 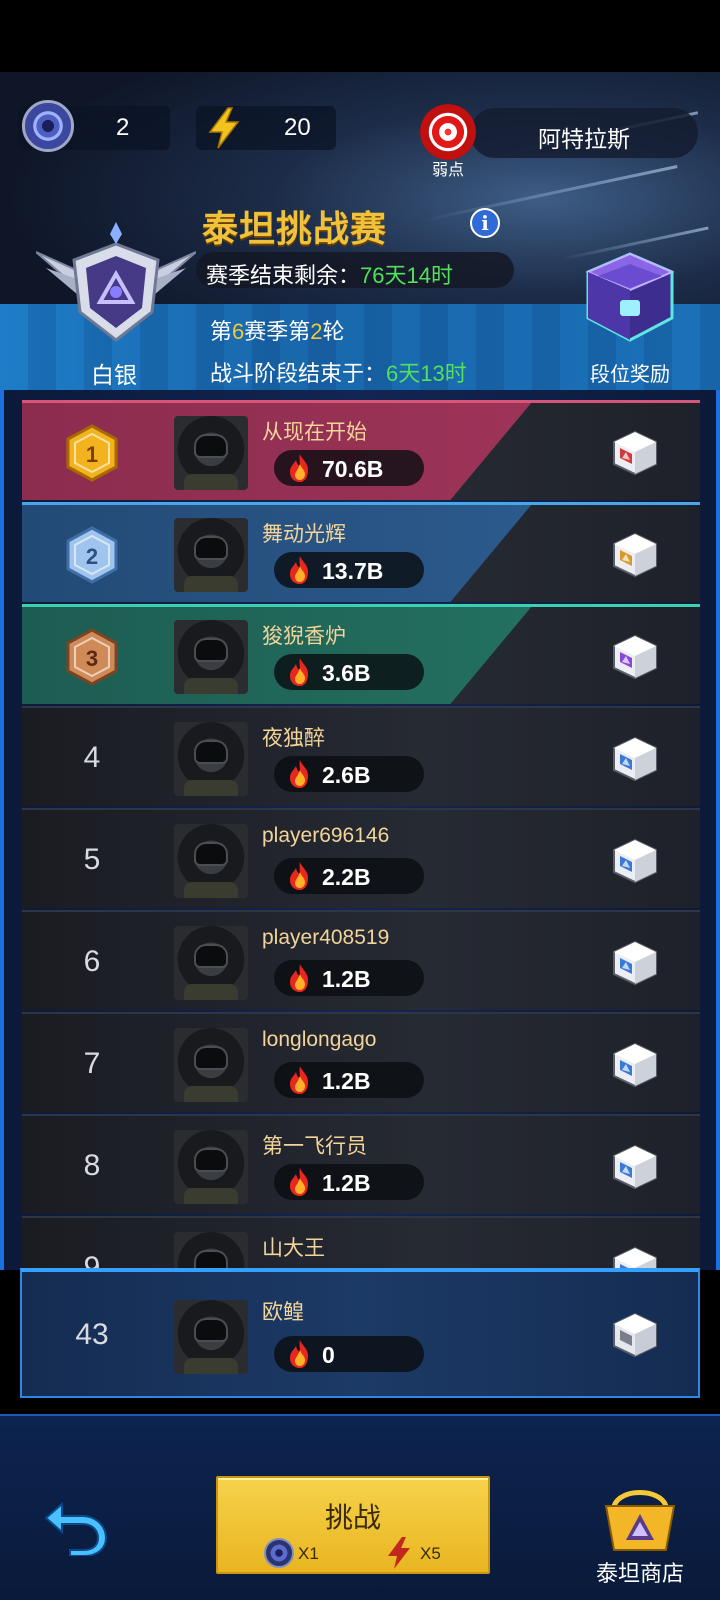 What do you see at coordinates (48, 126) in the screenshot?
I see `vortex-currency-icon` at bounding box center [48, 126].